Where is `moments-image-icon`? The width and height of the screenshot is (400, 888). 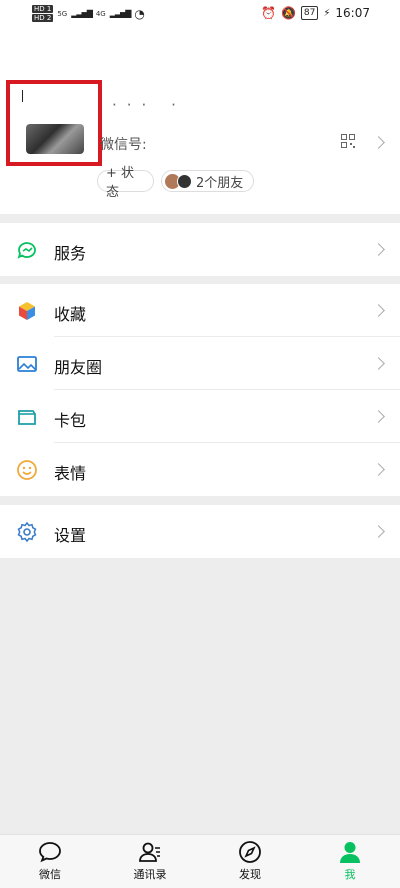
moments-image-icon is located at coordinates (27, 364).